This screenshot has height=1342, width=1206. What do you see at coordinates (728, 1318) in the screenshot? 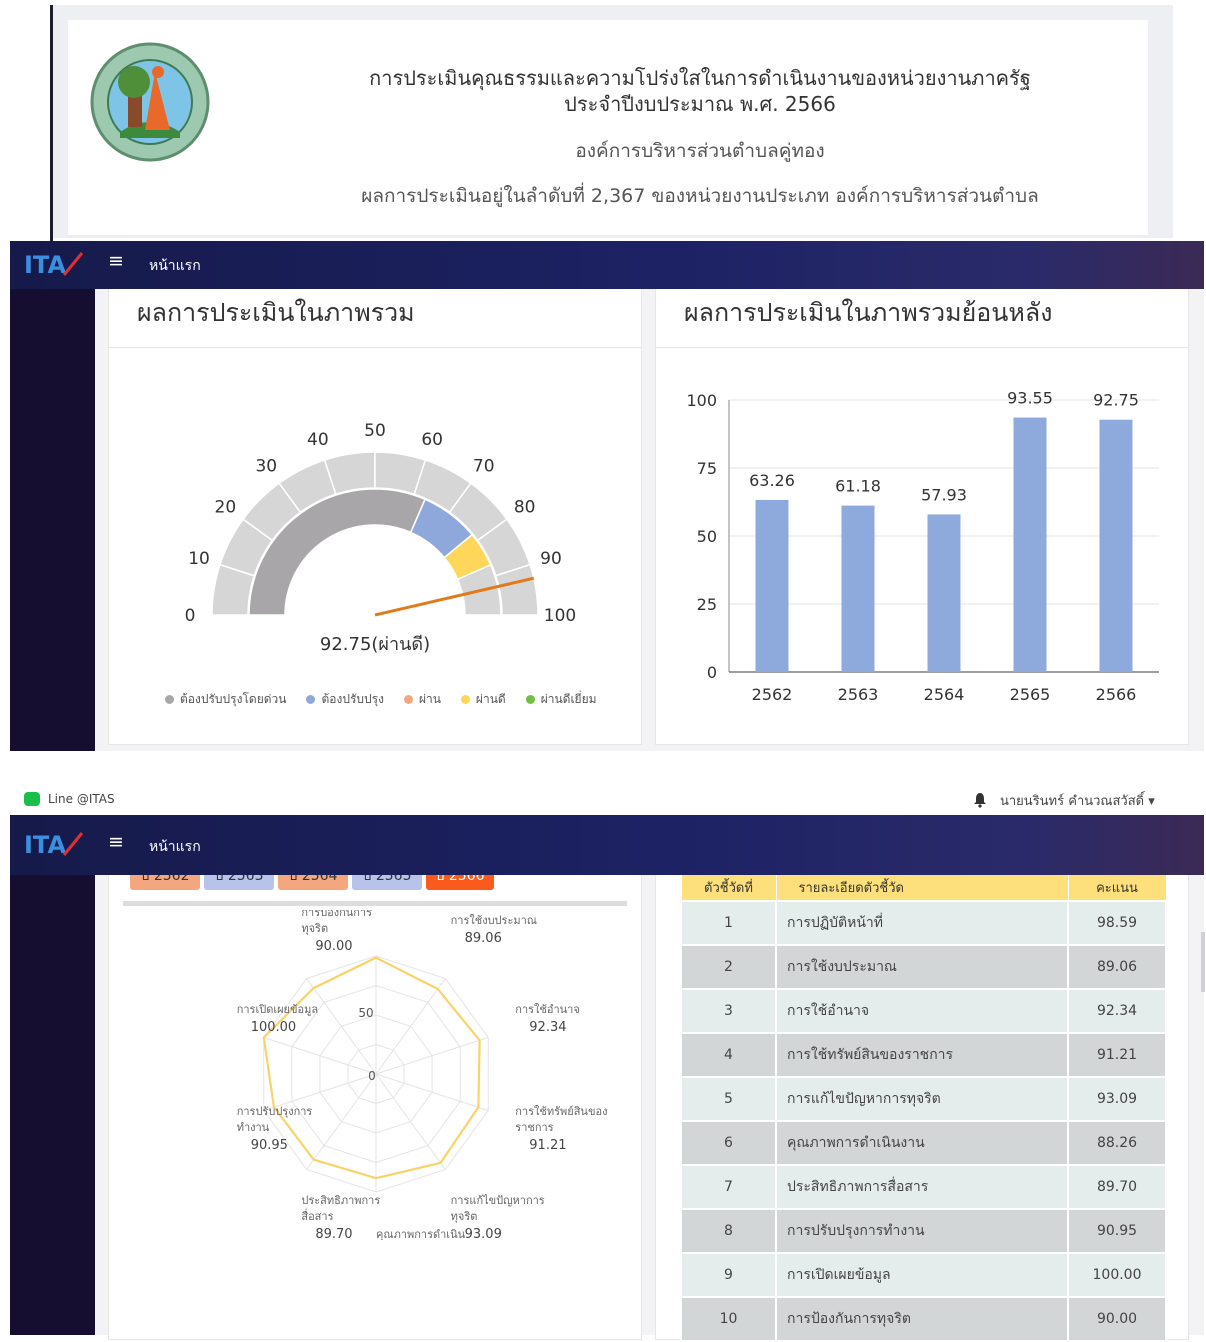
I see `indicator-number: 10` at bounding box center [728, 1318].